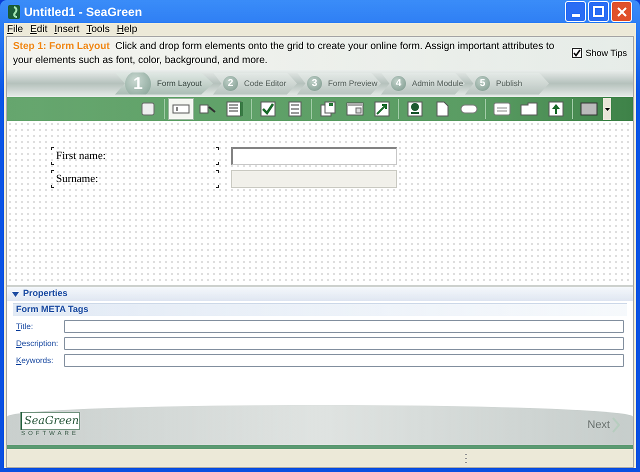 The width and height of the screenshot is (640, 472). I want to click on show-tips-label: Show Tips, so click(606, 53).